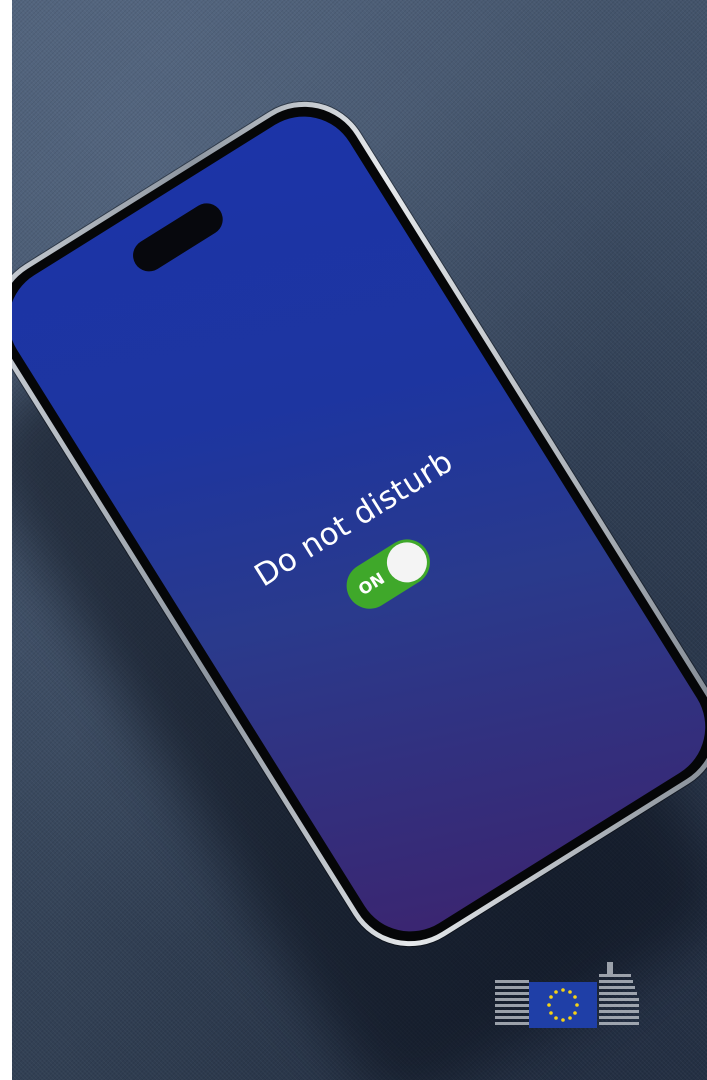  What do you see at coordinates (371, 584) in the screenshot?
I see `toggle-label: ON` at bounding box center [371, 584].